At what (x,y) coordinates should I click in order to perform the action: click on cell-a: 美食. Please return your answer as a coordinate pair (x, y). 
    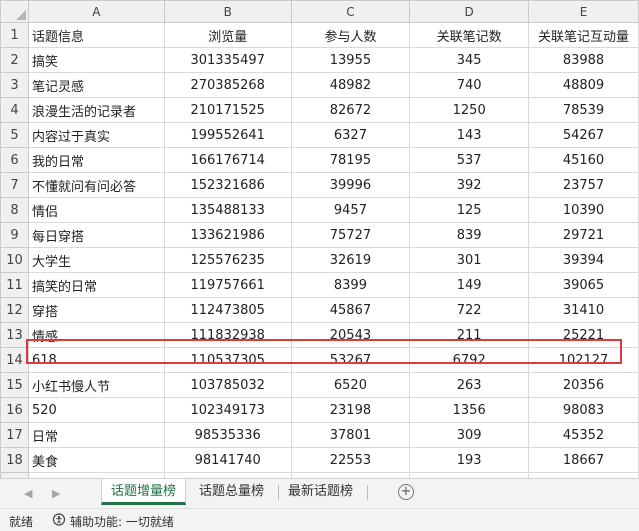
    Looking at the image, I should click on (96, 460).